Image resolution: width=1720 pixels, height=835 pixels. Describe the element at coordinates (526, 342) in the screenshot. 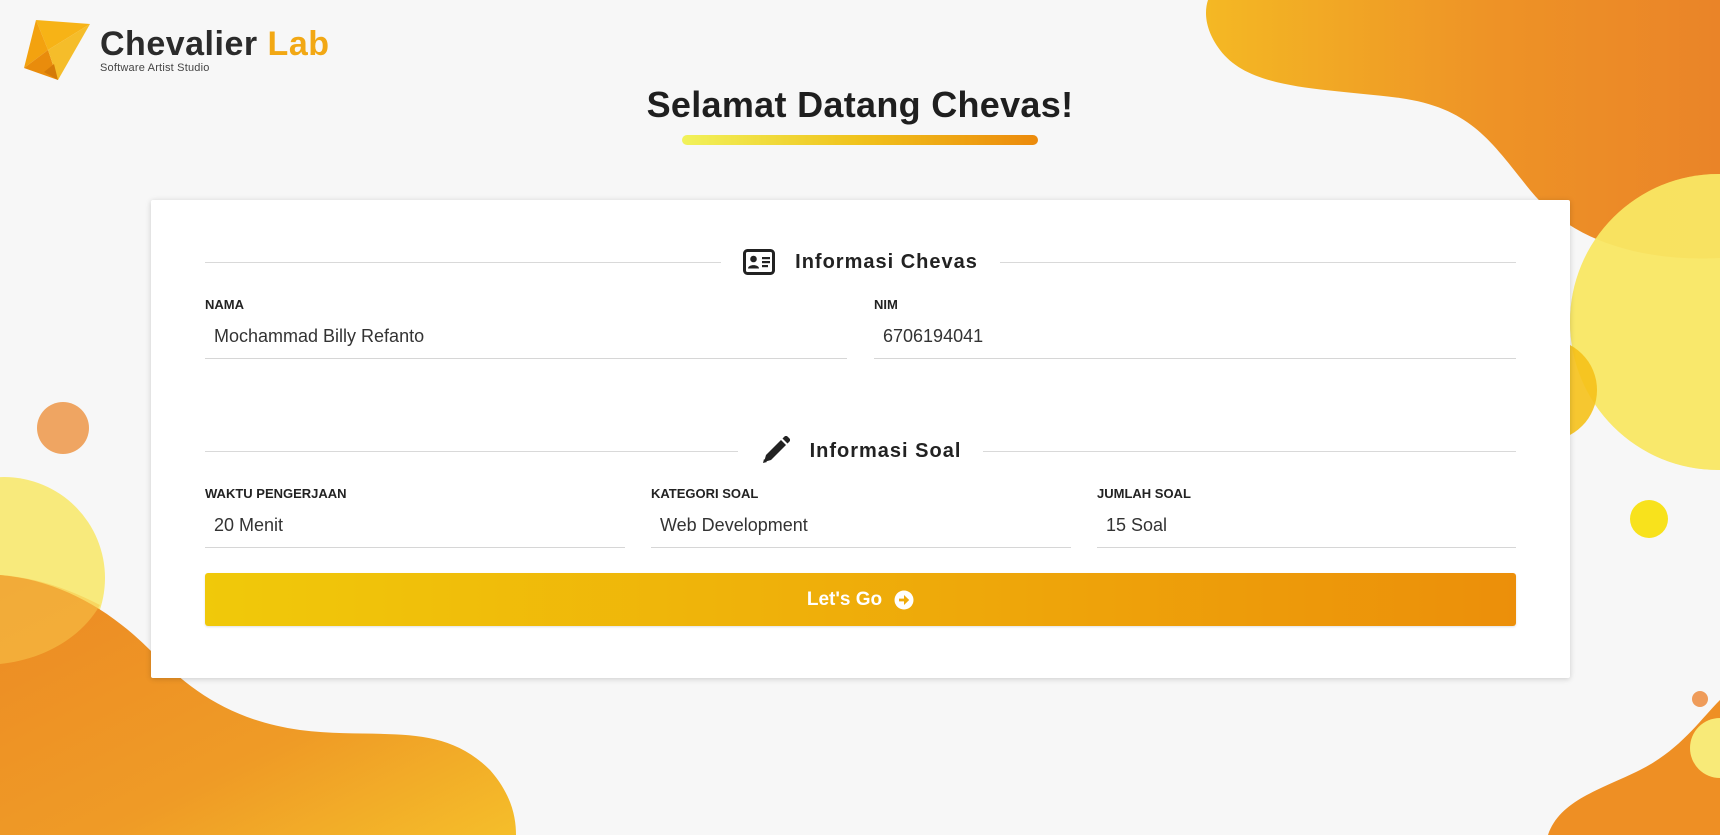

I see `nama-input: Mochammad Billy Refanto` at that location.